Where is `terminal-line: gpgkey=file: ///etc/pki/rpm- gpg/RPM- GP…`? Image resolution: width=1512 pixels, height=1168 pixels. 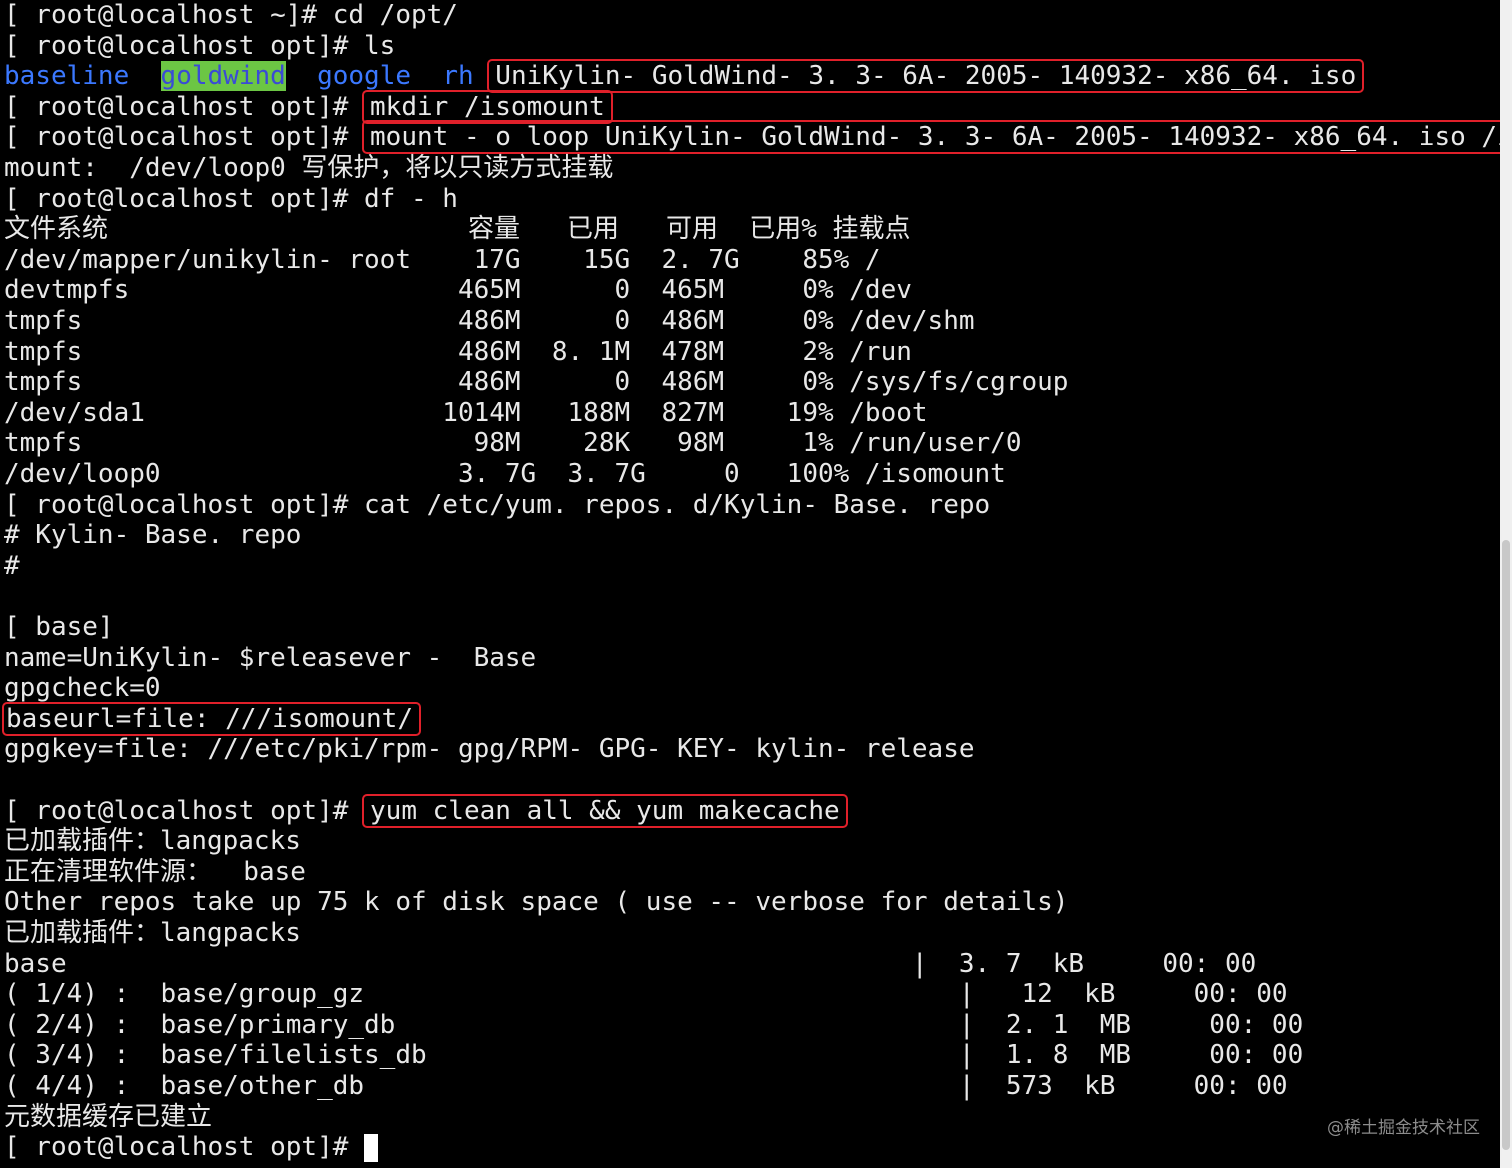 terminal-line: gpgkey=file: ///etc/pki/rpm- gpg/RPM- GP… is located at coordinates (489, 749).